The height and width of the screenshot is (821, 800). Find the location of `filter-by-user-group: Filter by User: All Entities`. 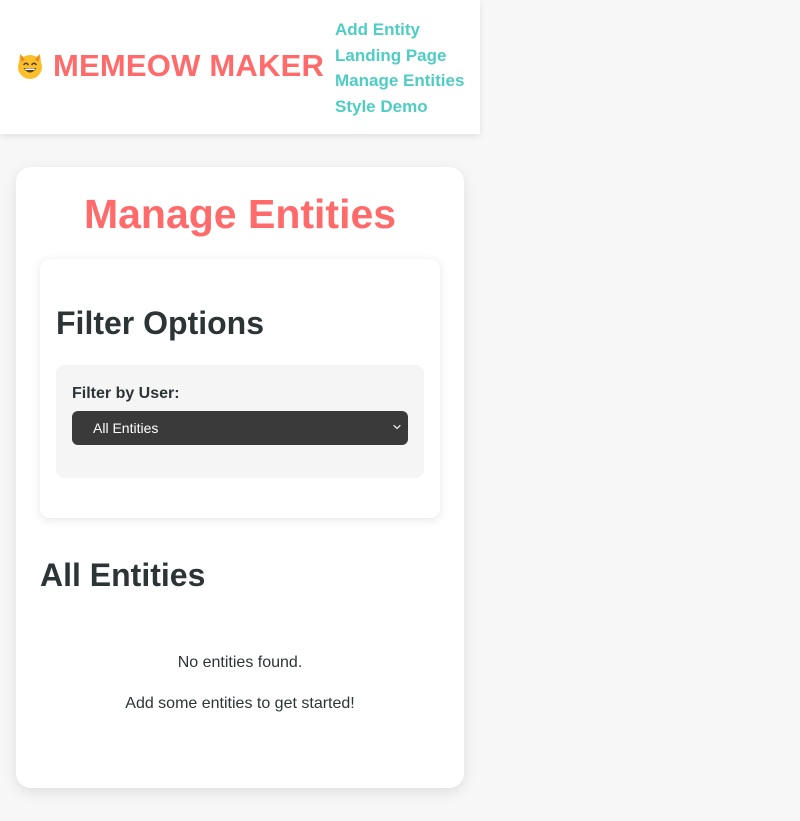

filter-by-user-group: Filter by User: All Entities is located at coordinates (240, 421).